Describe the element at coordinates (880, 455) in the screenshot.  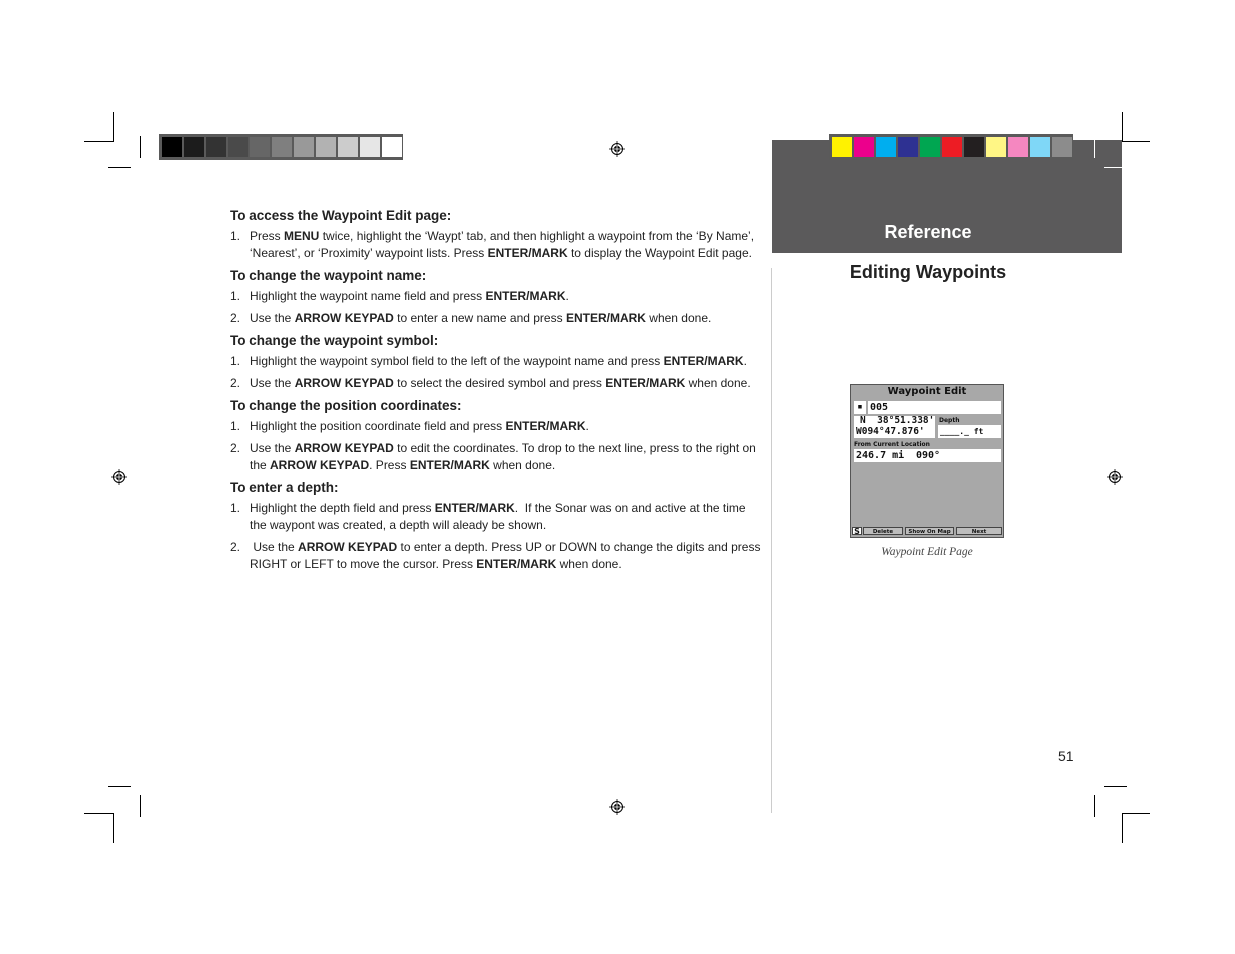
I see `distance: 246.7 mi` at that location.